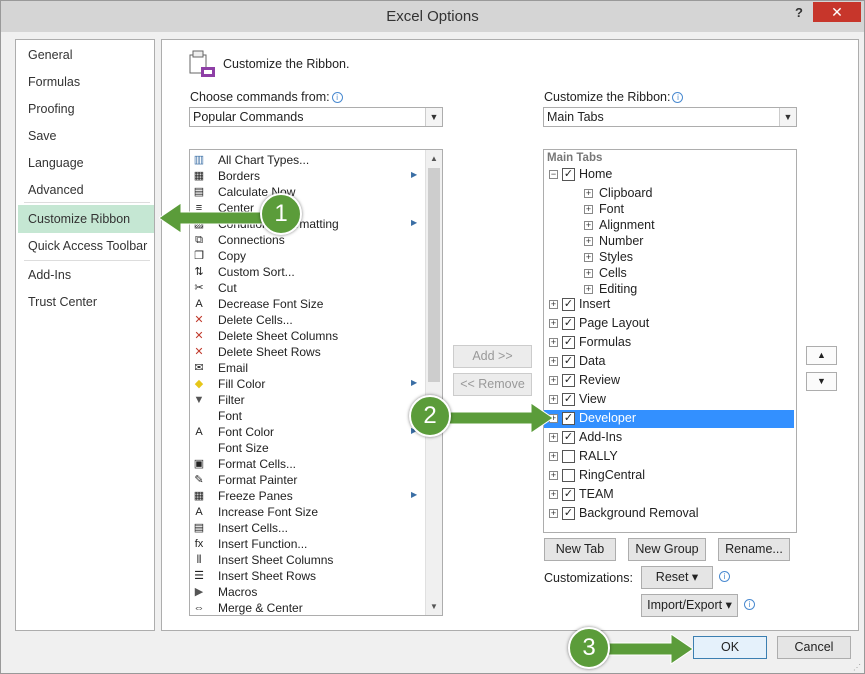  I want to click on tree-tab-developer: + ✓ Developer, so click(669, 419).